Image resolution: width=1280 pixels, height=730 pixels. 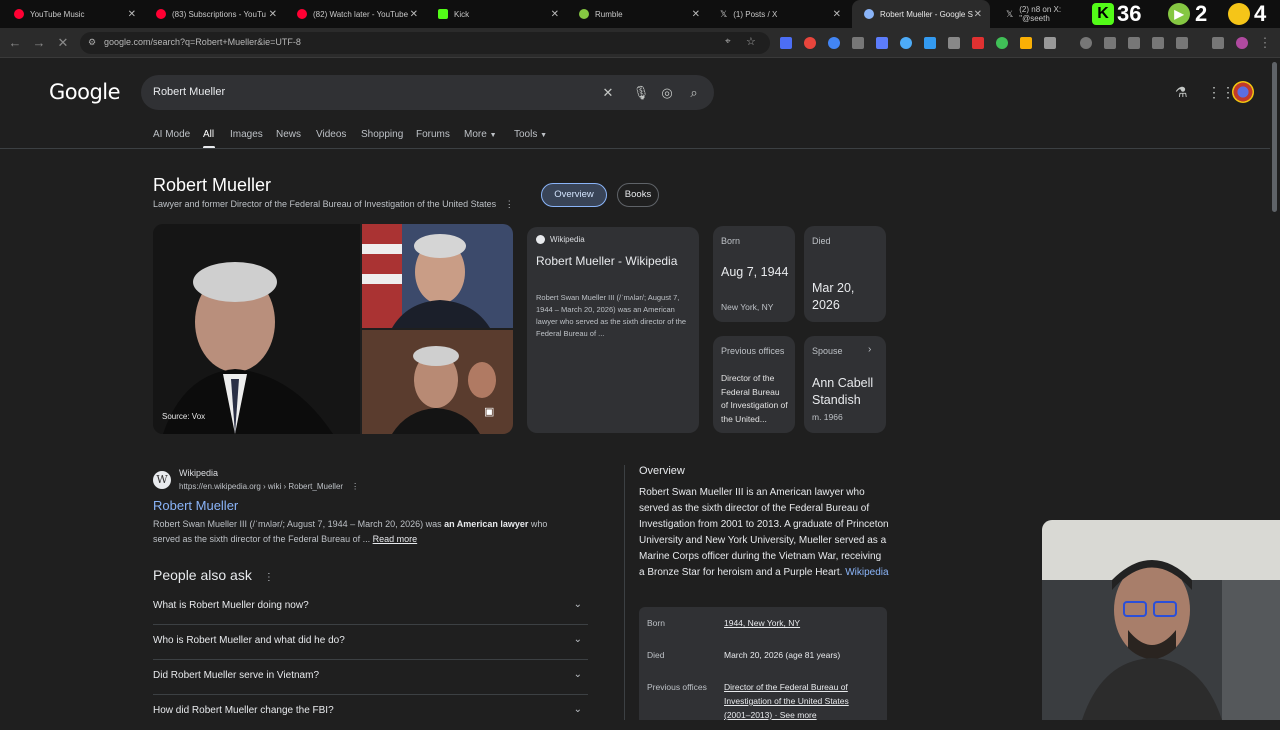 I want to click on paa-question: What is Robert Mueller doing now? ⌄, so click(x=370, y=607).